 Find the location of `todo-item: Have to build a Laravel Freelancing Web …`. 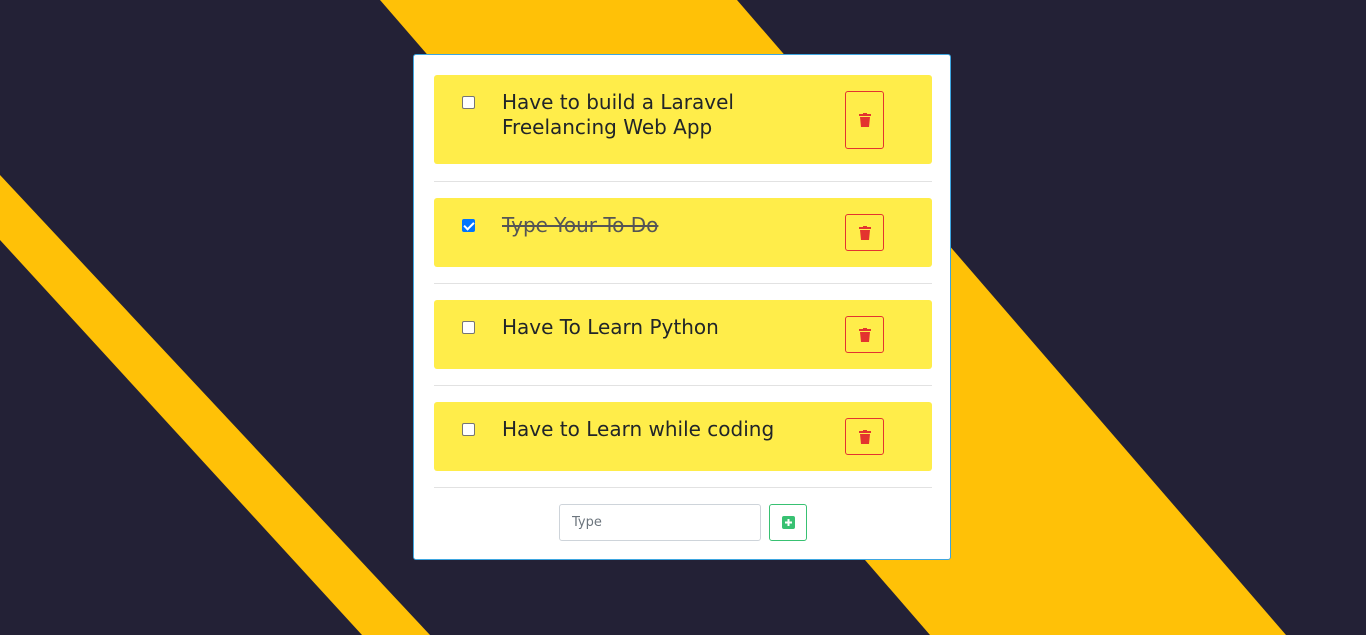

todo-item: Have to build a Laravel Freelancing Web … is located at coordinates (683, 119).